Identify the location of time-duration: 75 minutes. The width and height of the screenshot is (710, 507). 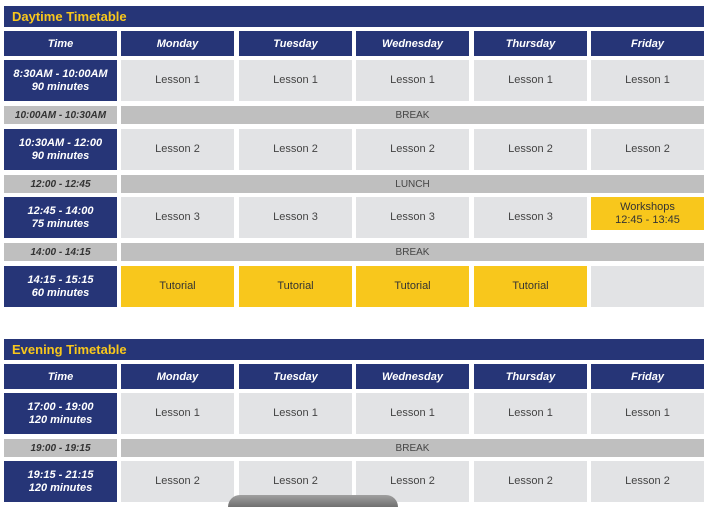
(60, 223).